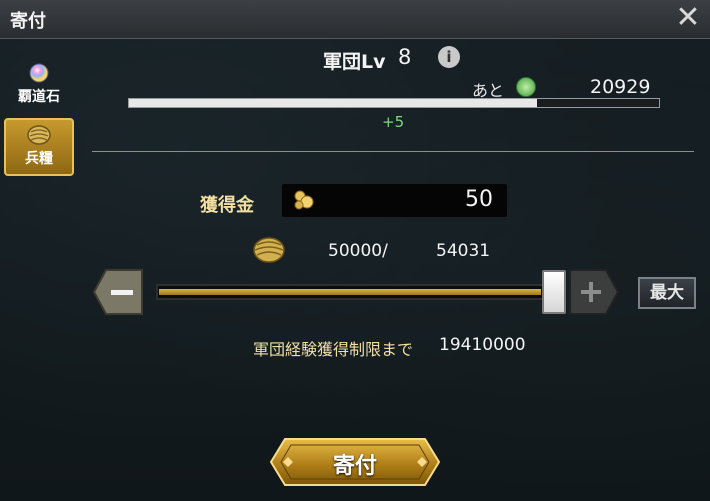 The height and width of the screenshot is (501, 710). I want to click on plus-icon, so click(594, 292).